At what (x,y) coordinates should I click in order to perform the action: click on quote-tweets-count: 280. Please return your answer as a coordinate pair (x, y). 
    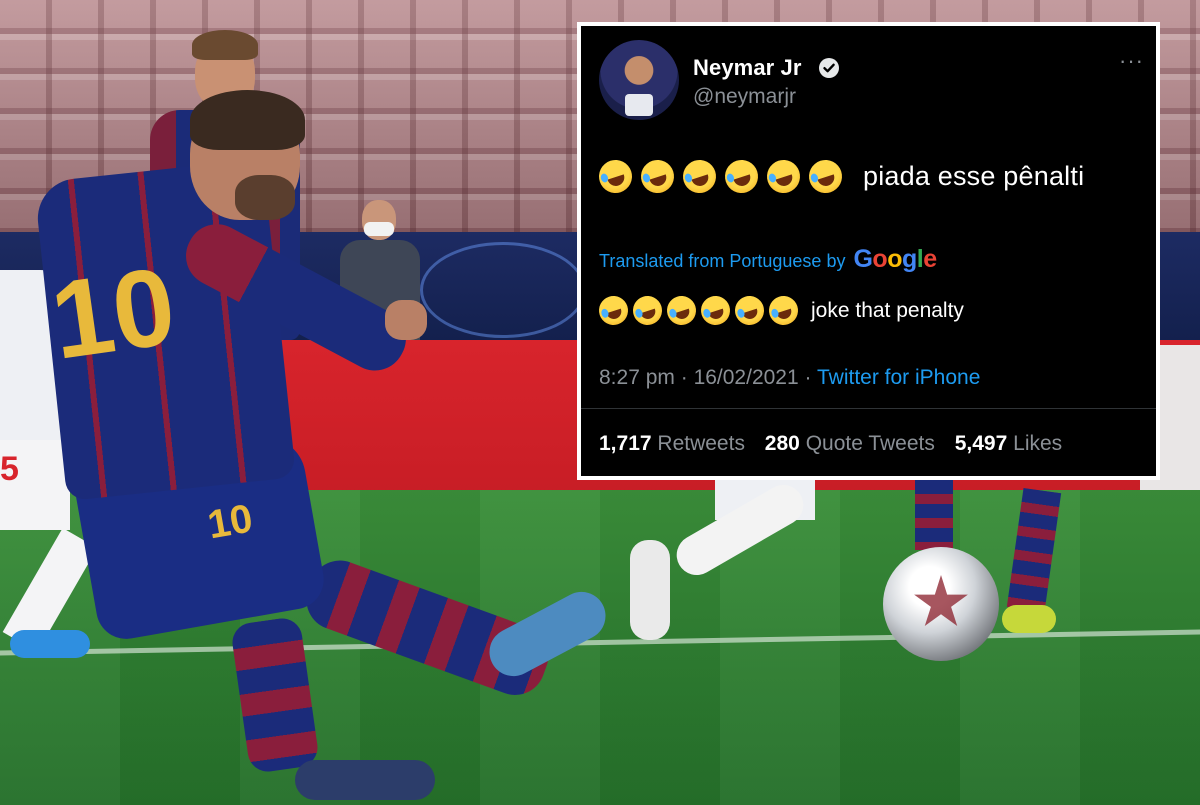
    Looking at the image, I should click on (782, 443).